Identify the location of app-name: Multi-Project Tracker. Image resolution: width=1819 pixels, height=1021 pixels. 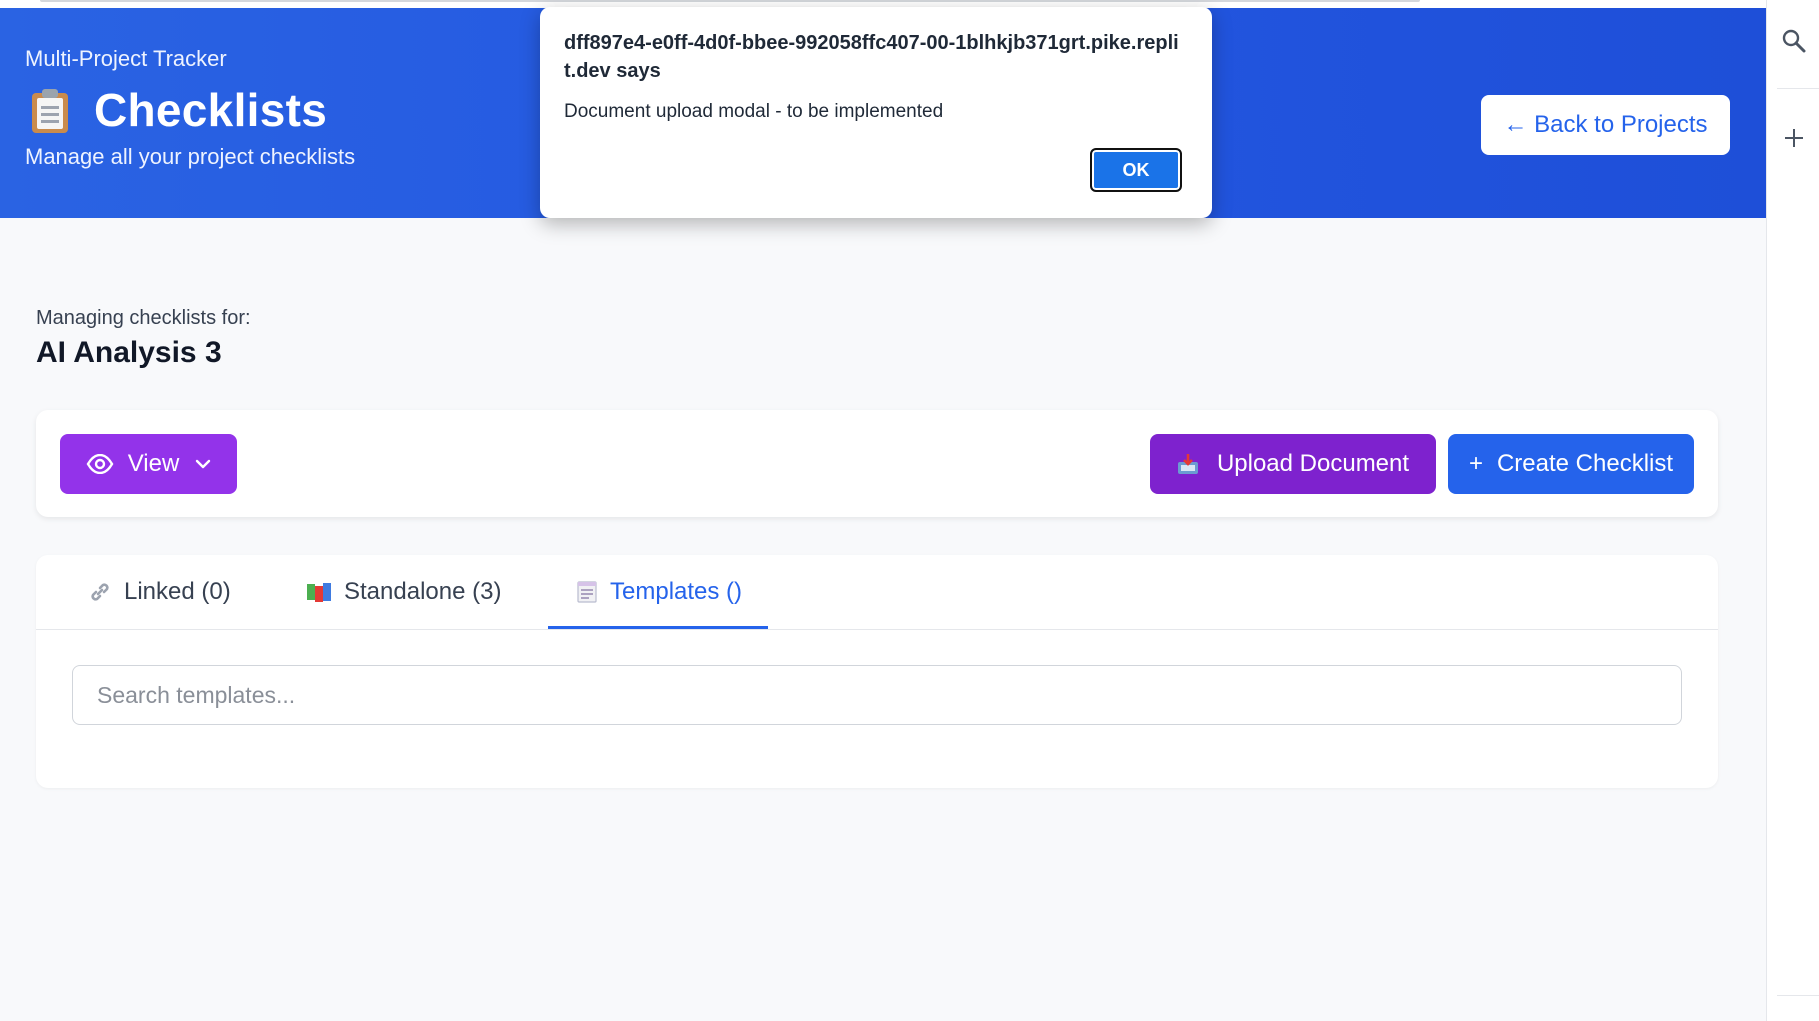
(126, 58).